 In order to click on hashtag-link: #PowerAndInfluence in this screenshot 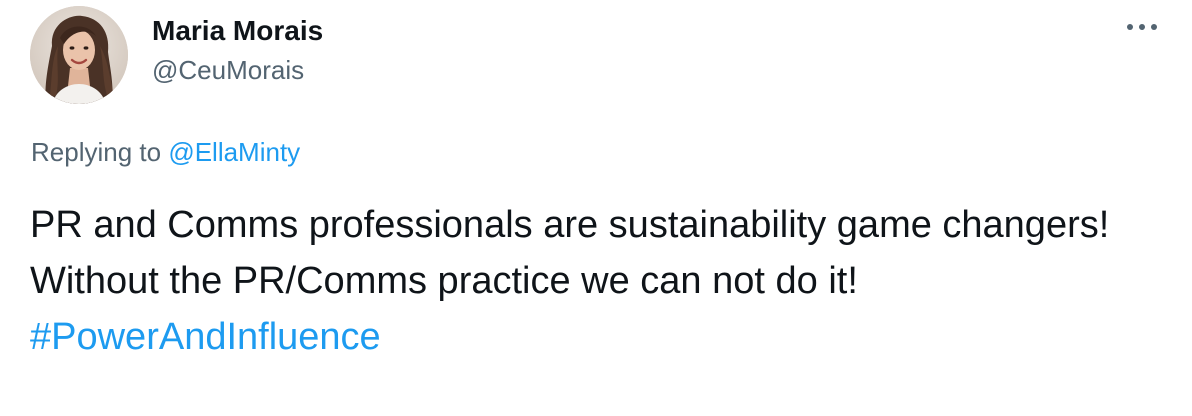, I will do `click(205, 337)`.